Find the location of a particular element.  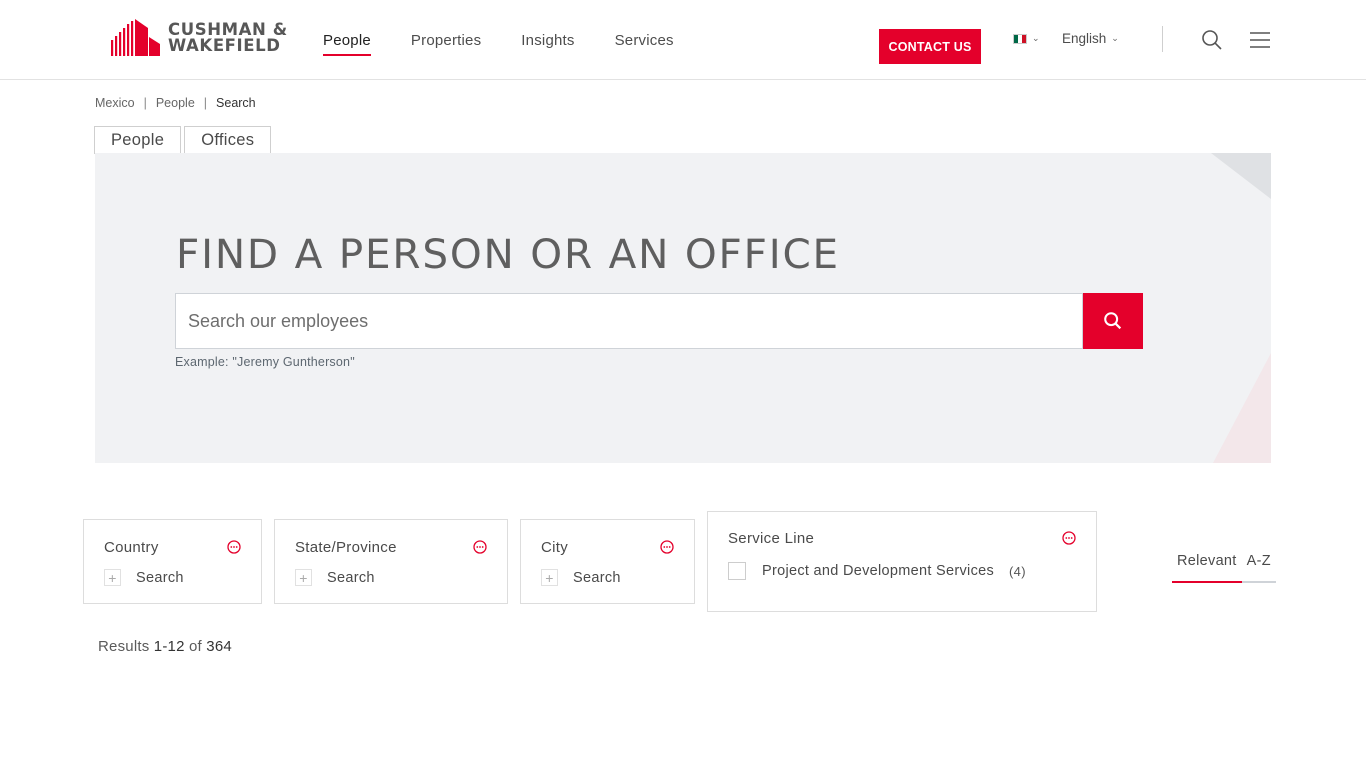

sort-relevant: Relevant is located at coordinates (1207, 568).